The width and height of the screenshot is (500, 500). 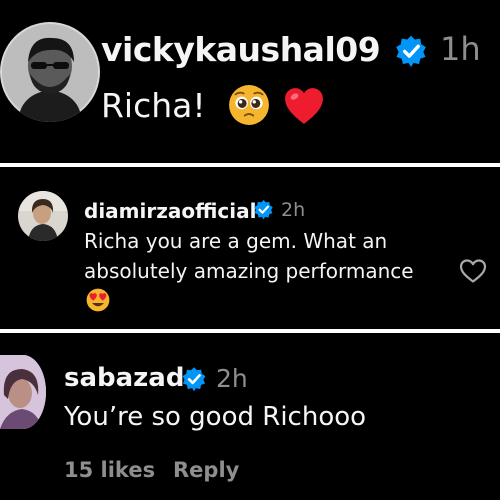 What do you see at coordinates (153, 105) in the screenshot?
I see `comment-text: Richa!` at bounding box center [153, 105].